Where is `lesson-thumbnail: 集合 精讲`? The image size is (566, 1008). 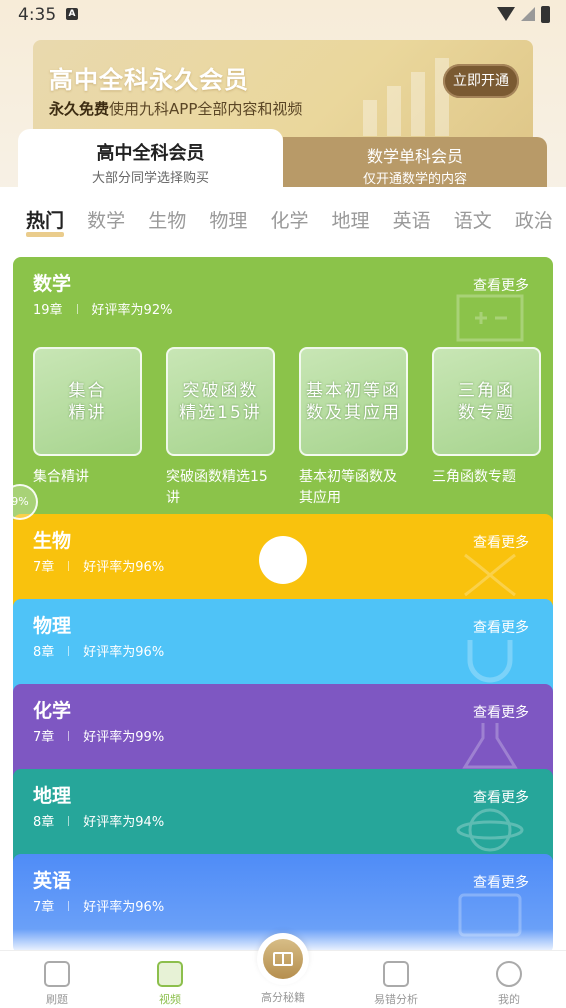
lesson-thumbnail: 集合 精讲 is located at coordinates (87, 401).